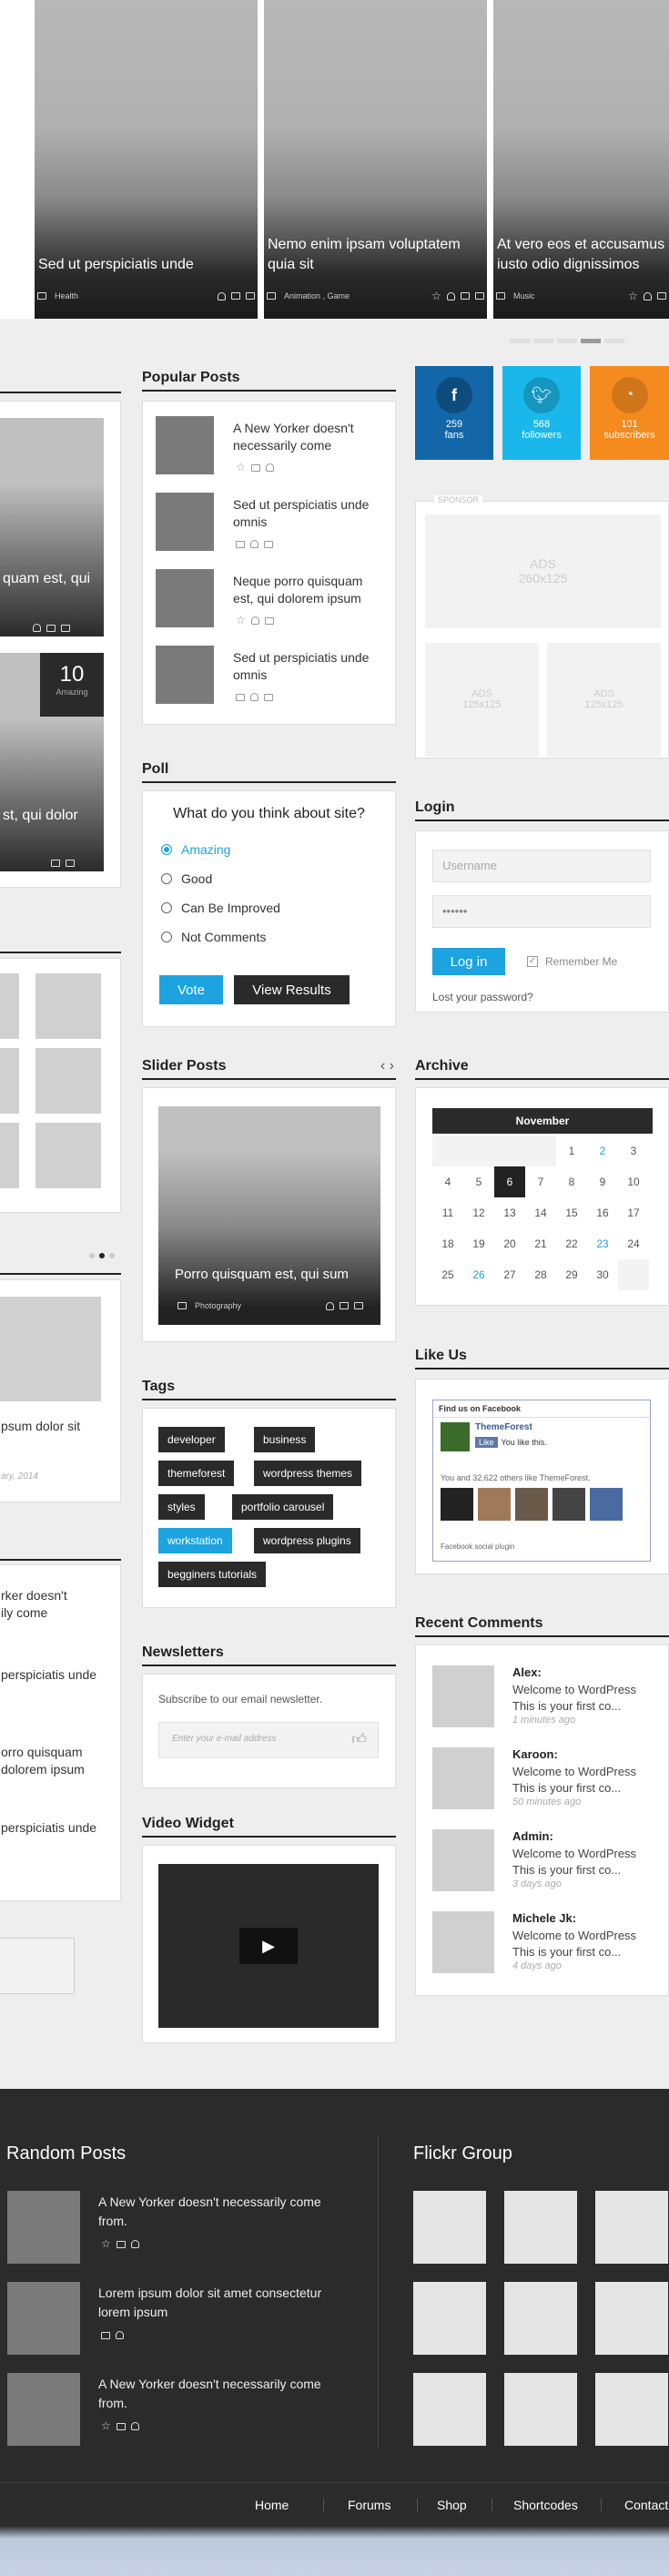  I want to click on calendar-day: 19, so click(478, 1243).